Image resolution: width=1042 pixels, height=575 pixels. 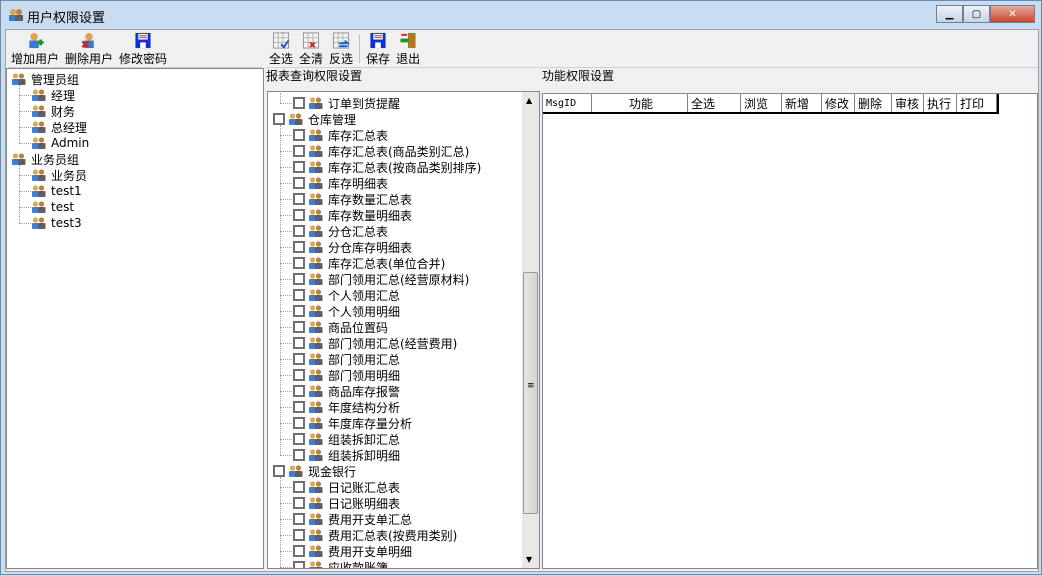 I want to click on column-header: 新增, so click(x=802, y=103).